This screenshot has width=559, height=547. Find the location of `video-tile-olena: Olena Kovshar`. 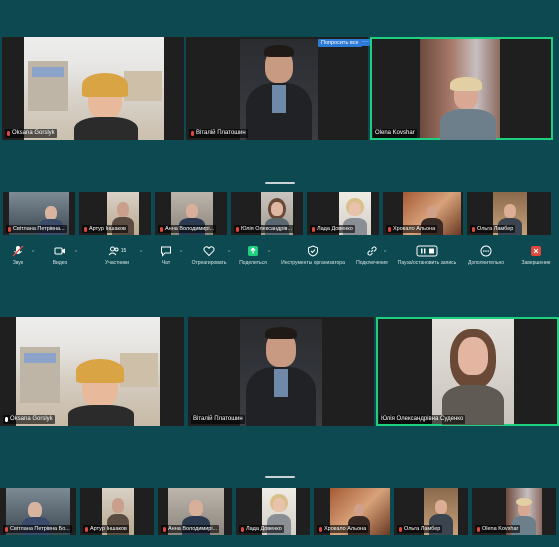

video-tile-olena: Olena Kovshar is located at coordinates (461, 88).